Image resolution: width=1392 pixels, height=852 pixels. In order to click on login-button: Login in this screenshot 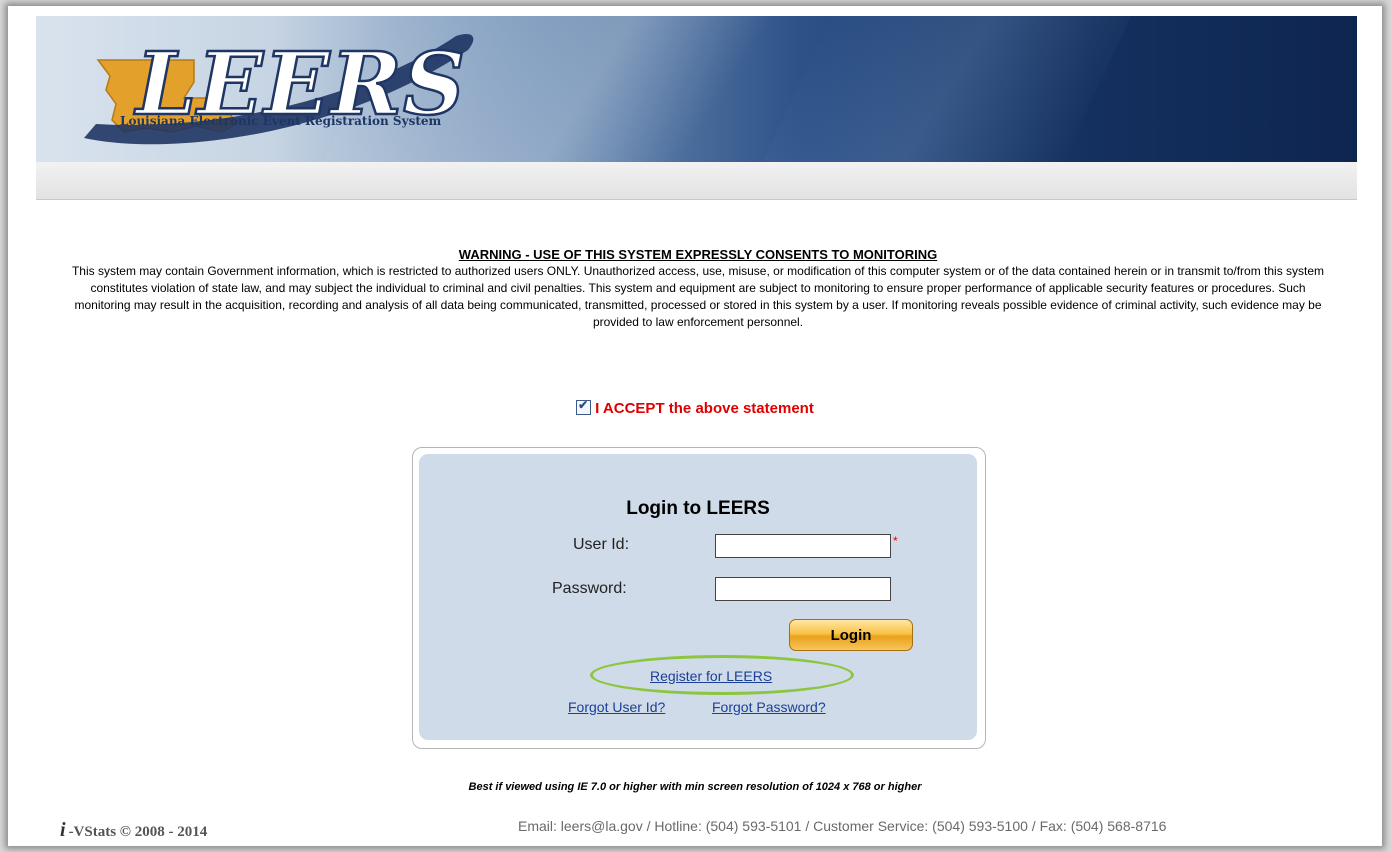, I will do `click(851, 635)`.